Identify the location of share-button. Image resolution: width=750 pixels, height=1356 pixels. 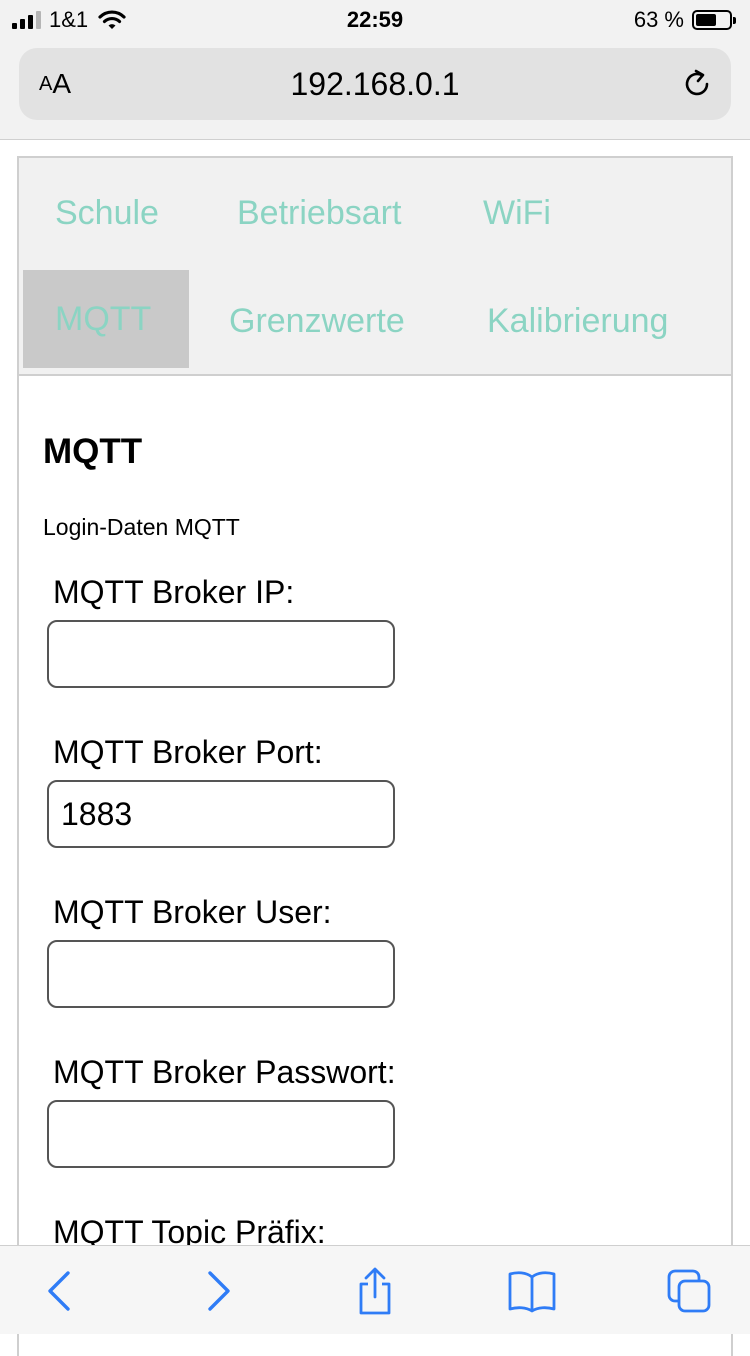
(375, 1291).